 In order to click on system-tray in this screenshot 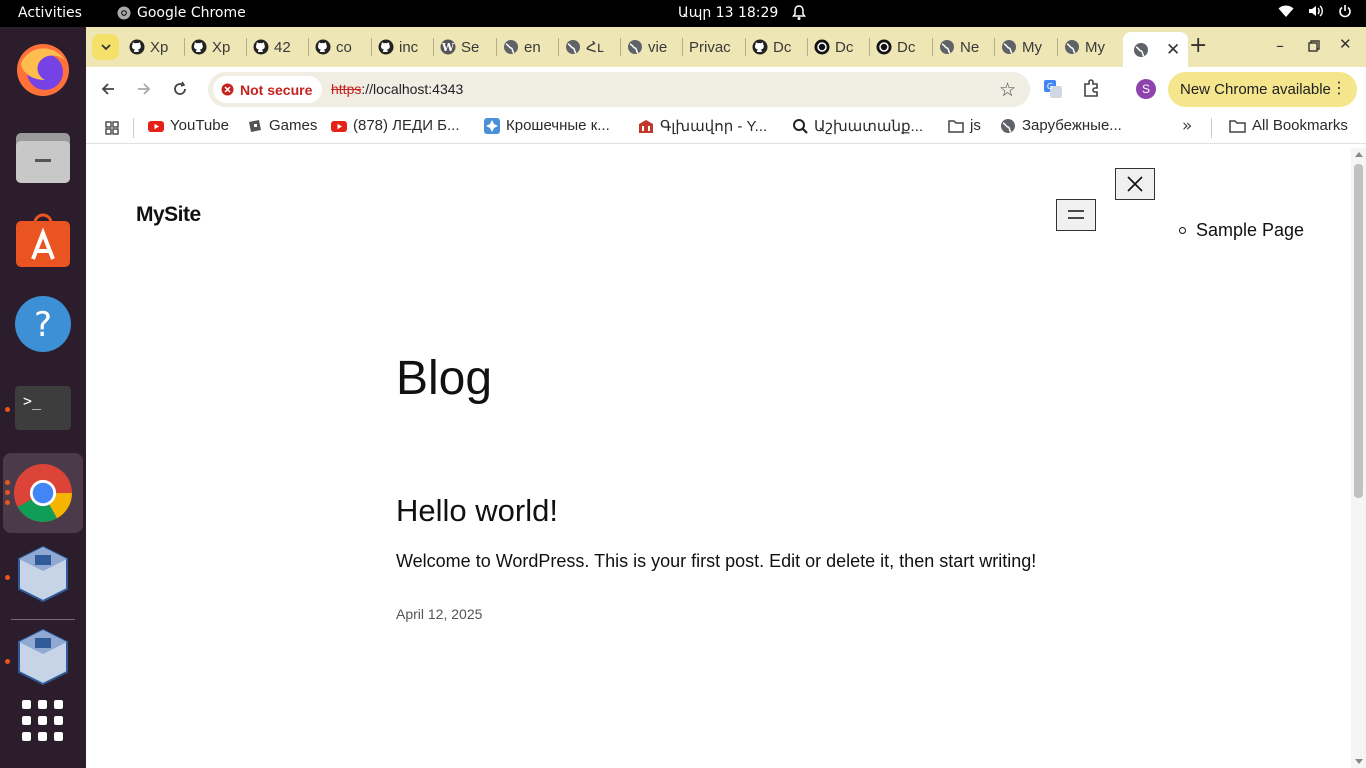, I will do `click(1315, 11)`.